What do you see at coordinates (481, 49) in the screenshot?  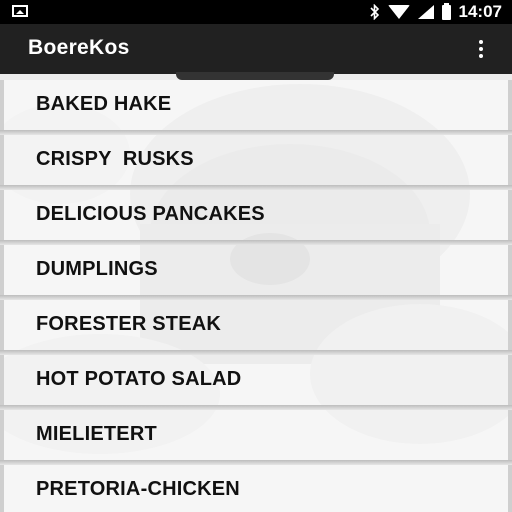 I see `overflow-menu-icon` at bounding box center [481, 49].